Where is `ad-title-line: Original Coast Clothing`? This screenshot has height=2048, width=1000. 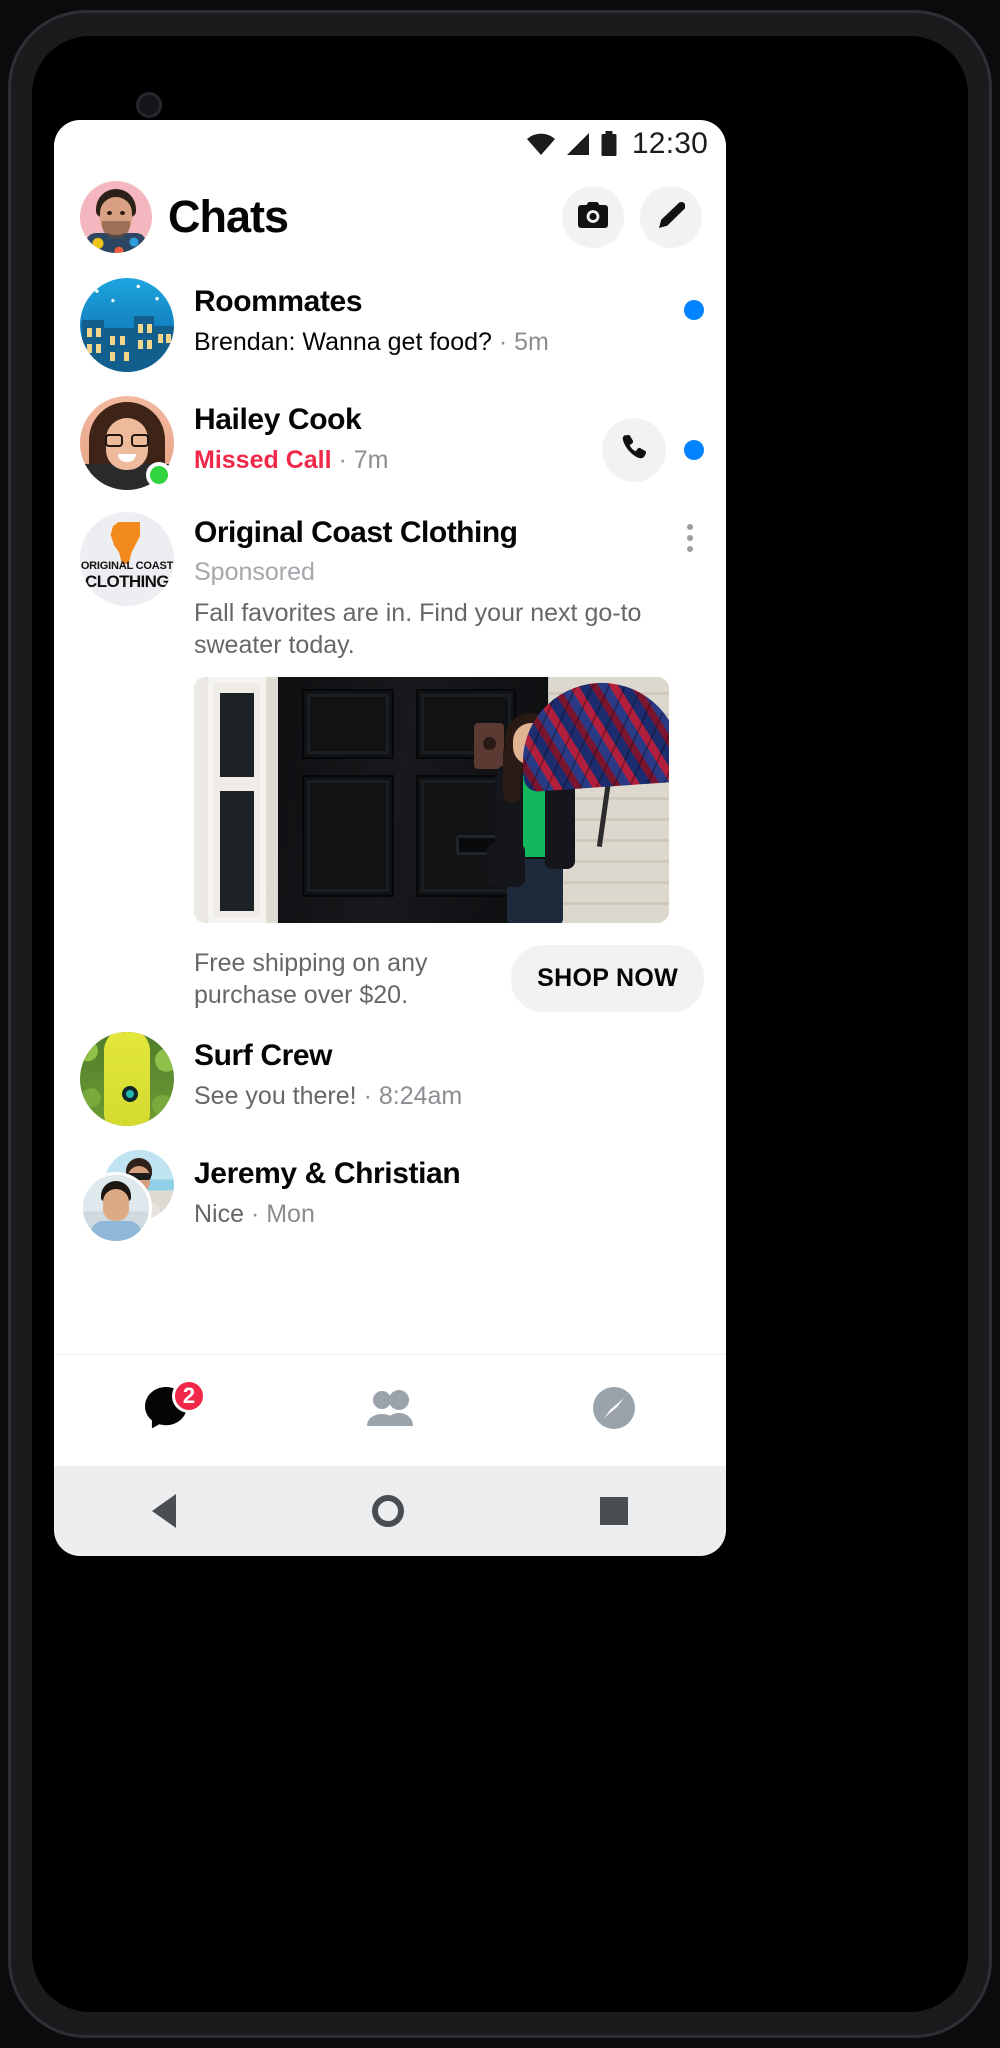 ad-title-line: Original Coast Clothing is located at coordinates (449, 534).